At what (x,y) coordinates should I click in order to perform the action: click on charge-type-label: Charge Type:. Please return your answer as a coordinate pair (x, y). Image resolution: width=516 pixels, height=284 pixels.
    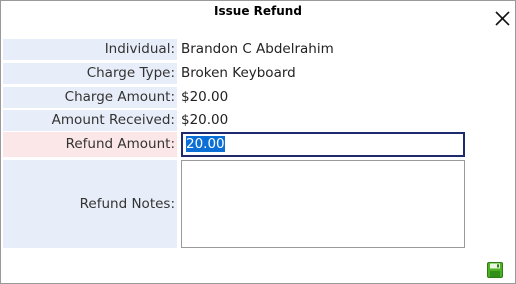
    Looking at the image, I should click on (90, 73).